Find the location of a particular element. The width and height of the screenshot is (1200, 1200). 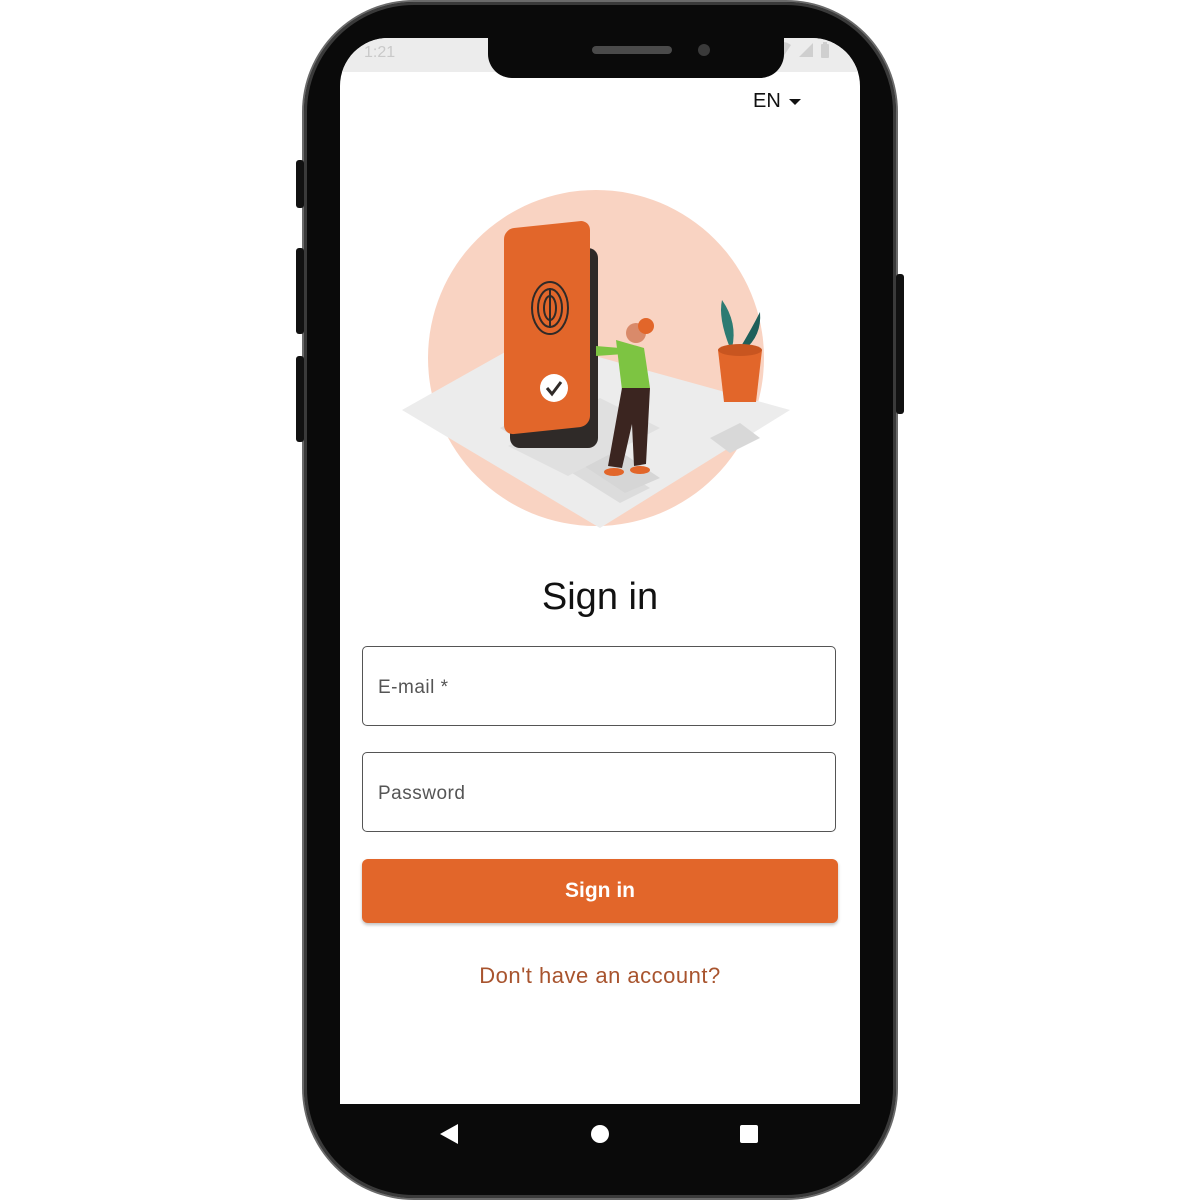

email-input is located at coordinates (599, 686).